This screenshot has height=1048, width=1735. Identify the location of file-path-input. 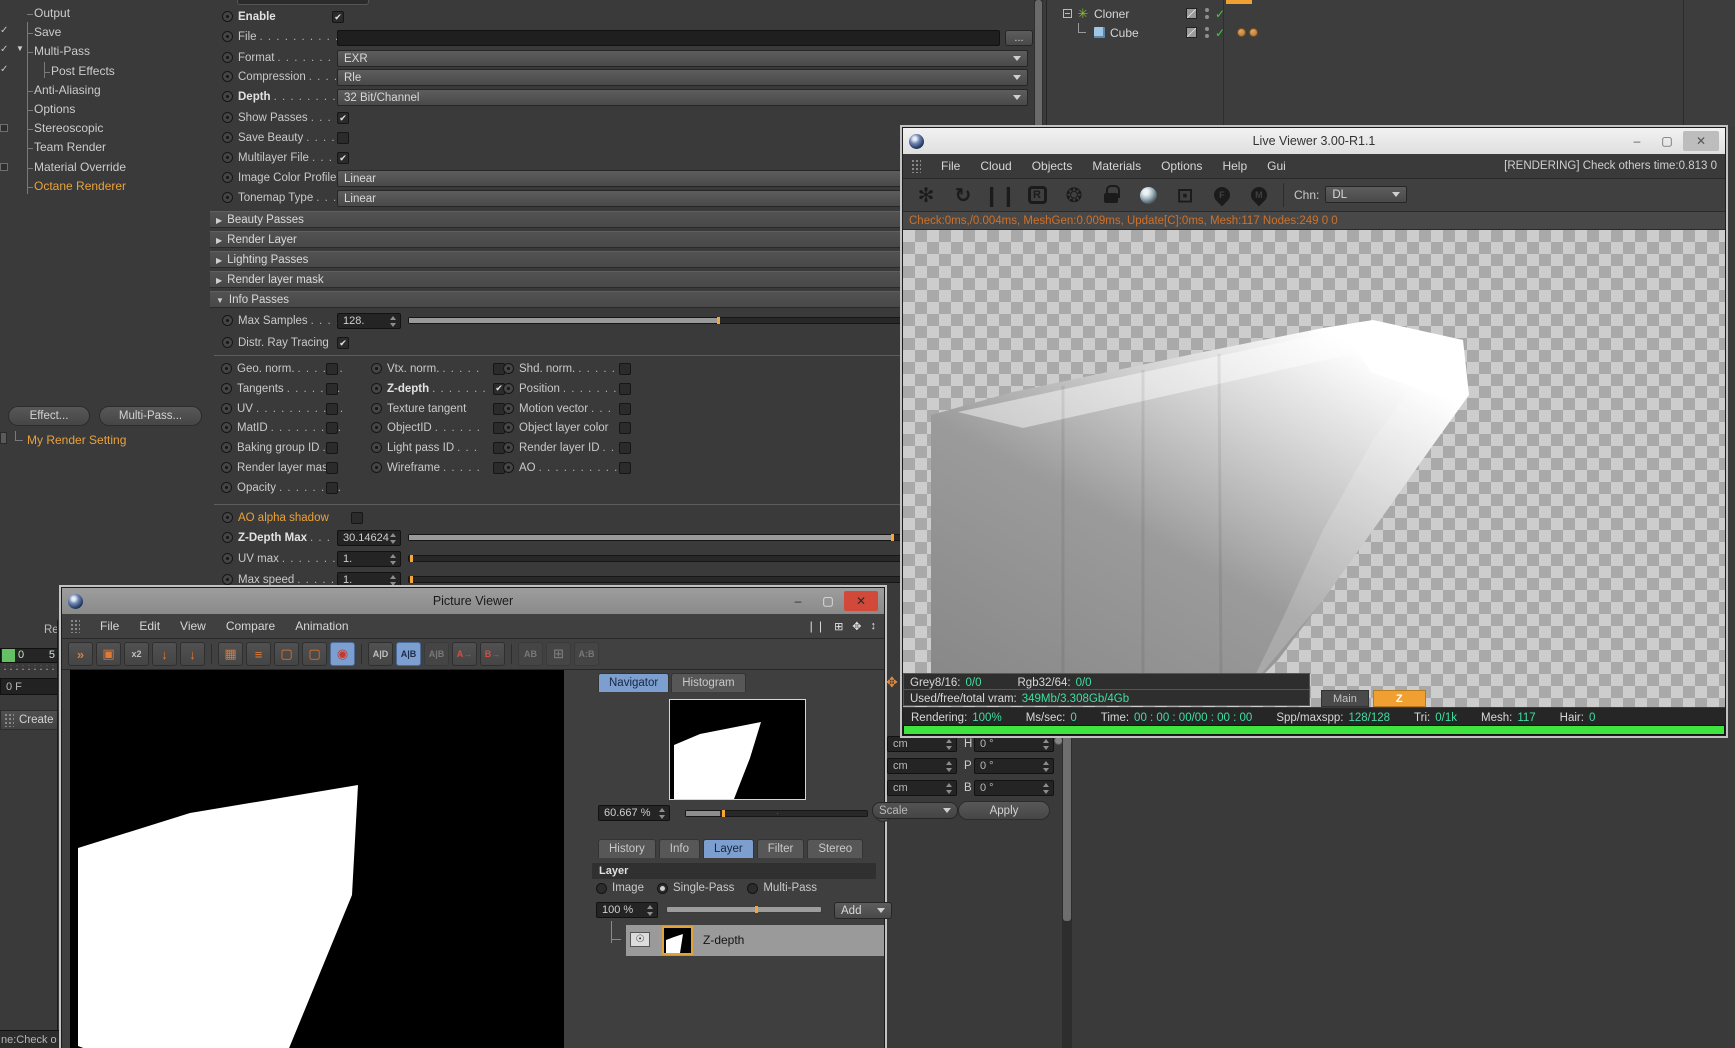
(668, 38).